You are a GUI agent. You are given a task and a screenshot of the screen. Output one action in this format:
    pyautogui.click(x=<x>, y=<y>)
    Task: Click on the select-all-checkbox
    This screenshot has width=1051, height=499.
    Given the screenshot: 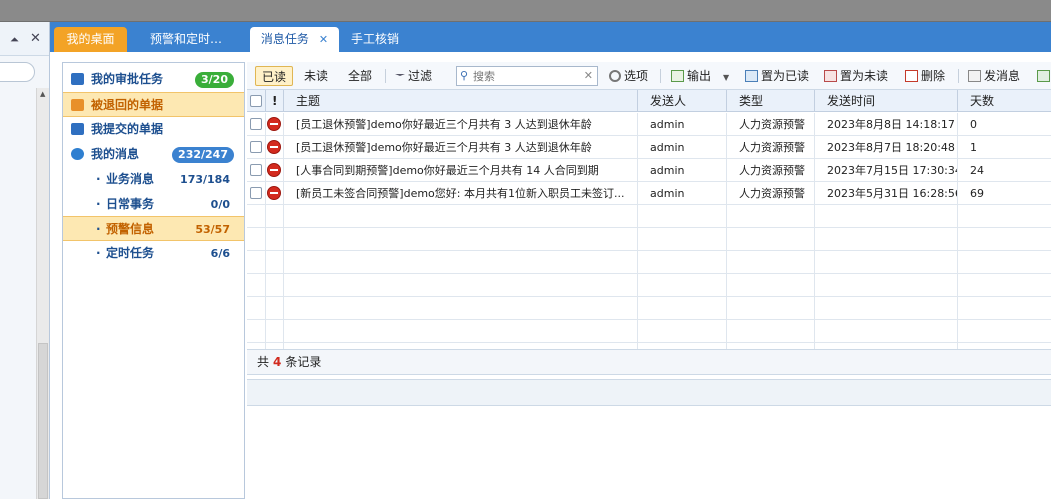 What is the action you would take?
    pyautogui.click(x=256, y=101)
    